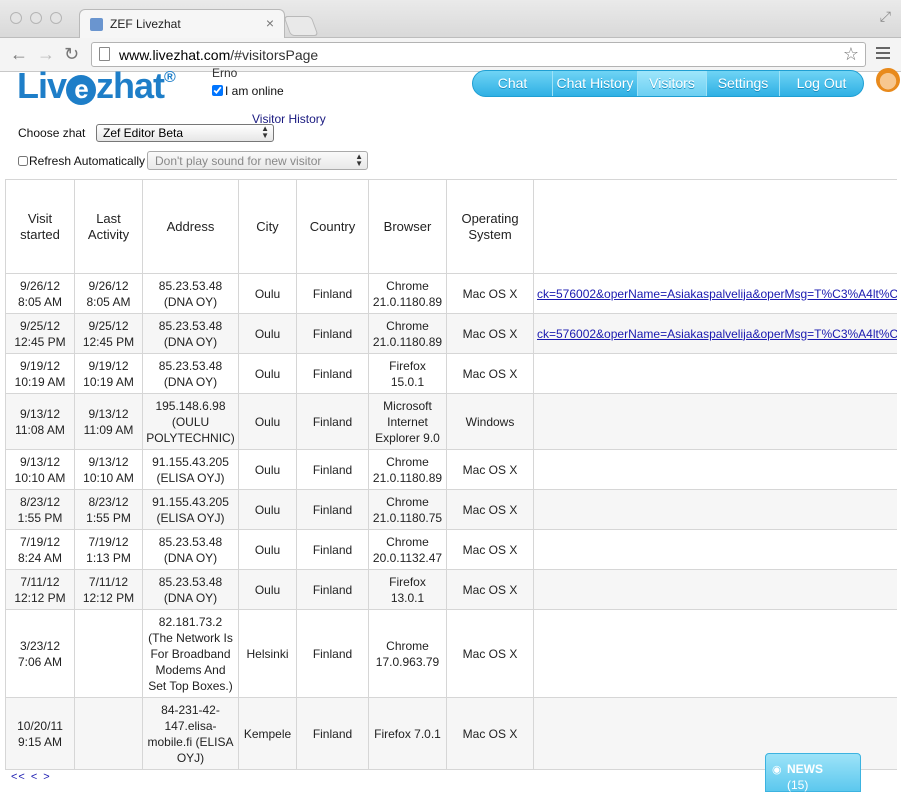  I want to click on zoom-window-button, so click(56, 18).